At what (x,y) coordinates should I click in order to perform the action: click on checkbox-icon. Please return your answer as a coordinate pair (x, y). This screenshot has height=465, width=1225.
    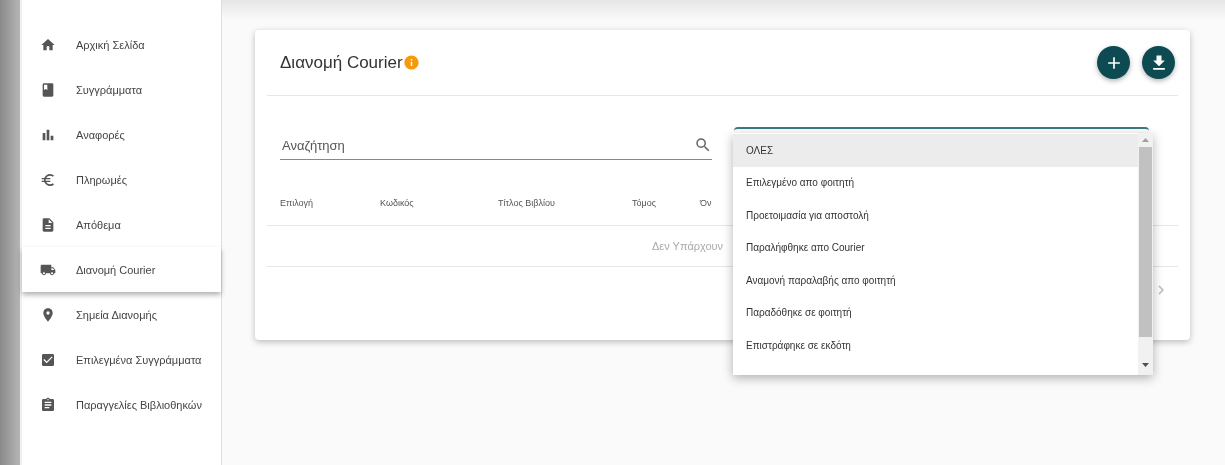
    Looking at the image, I should click on (48, 359).